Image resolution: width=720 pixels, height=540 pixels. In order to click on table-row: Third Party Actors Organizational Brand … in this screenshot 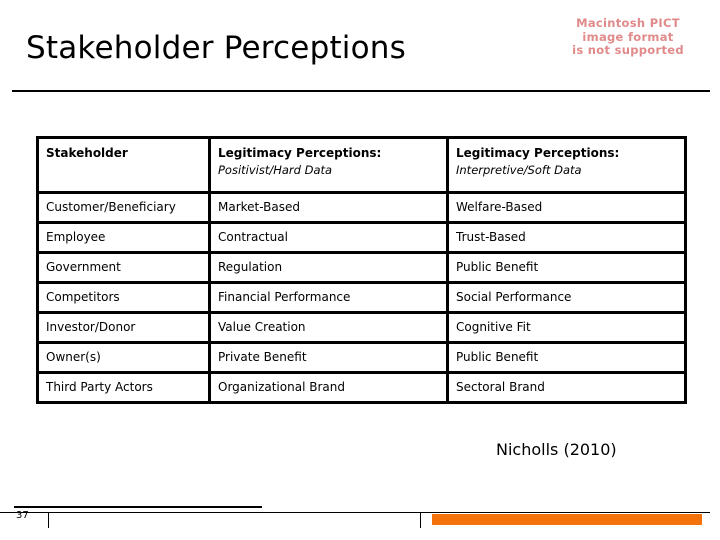, I will do `click(361, 387)`.